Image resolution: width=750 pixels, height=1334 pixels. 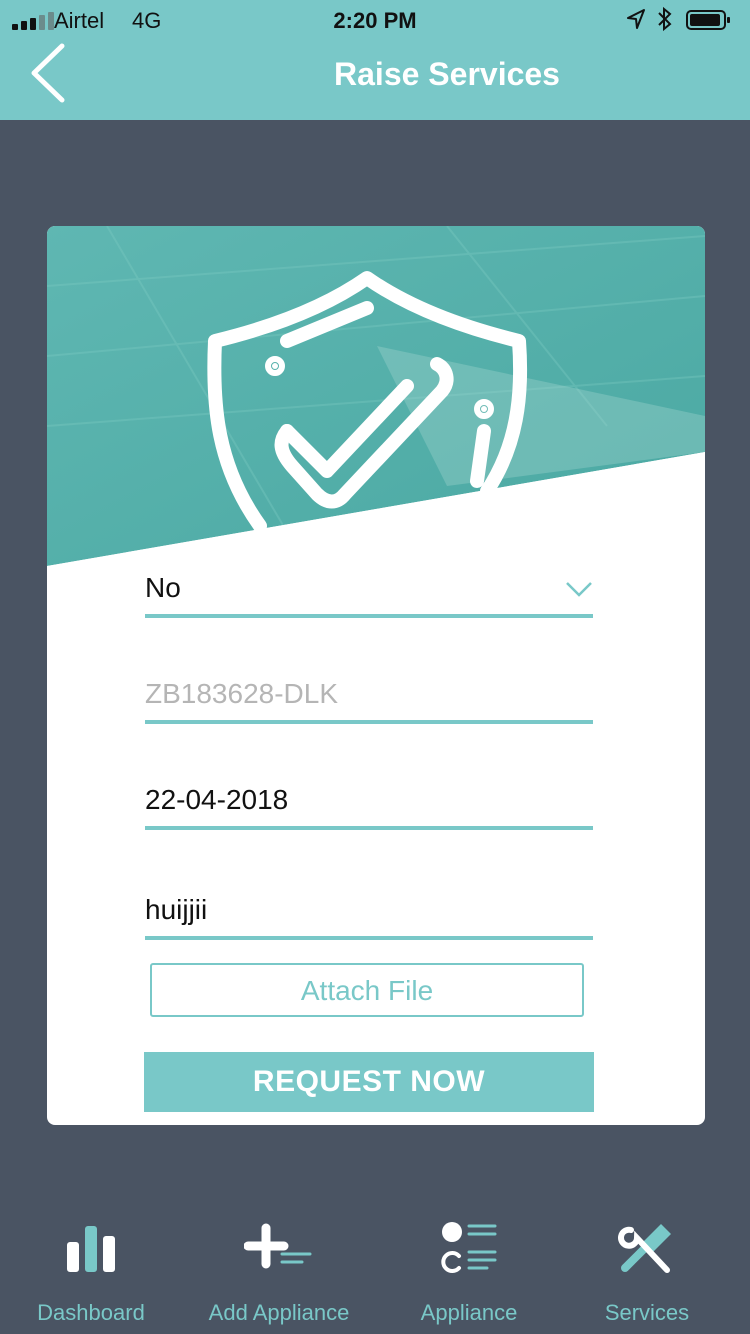 What do you see at coordinates (242, 693) in the screenshot?
I see `serial-number-placeholder: ZB183628-DLK` at bounding box center [242, 693].